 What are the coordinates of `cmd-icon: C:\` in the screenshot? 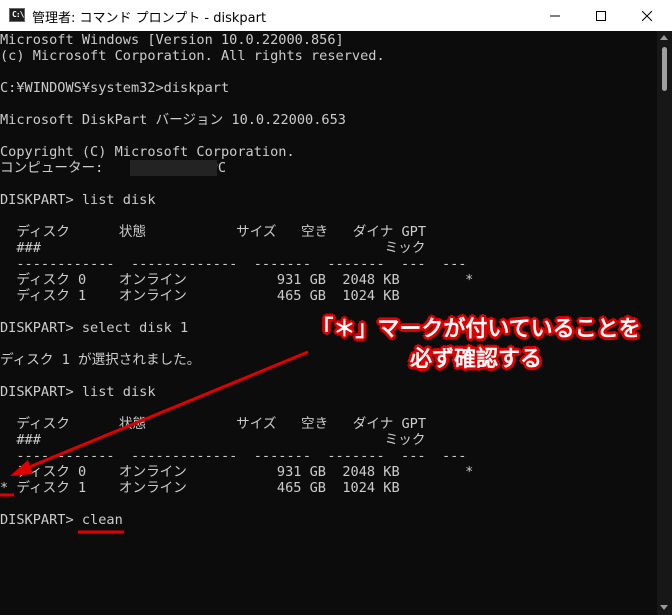 It's located at (17, 15).